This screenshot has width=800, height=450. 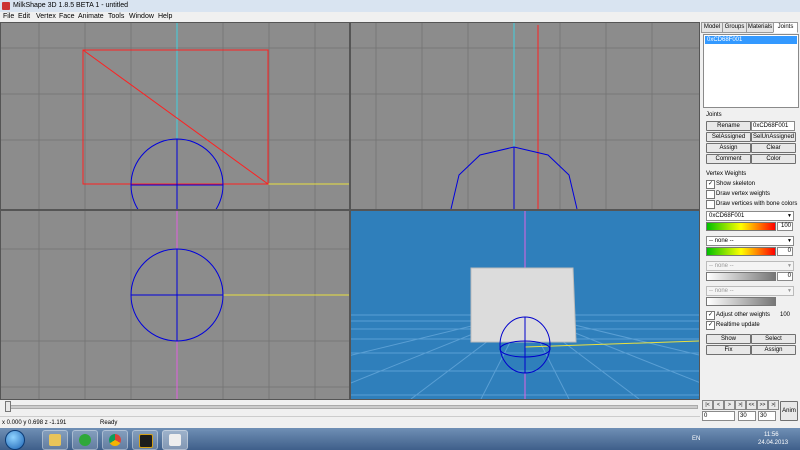 I want to click on first-frame-button: |<, so click(x=707, y=405).